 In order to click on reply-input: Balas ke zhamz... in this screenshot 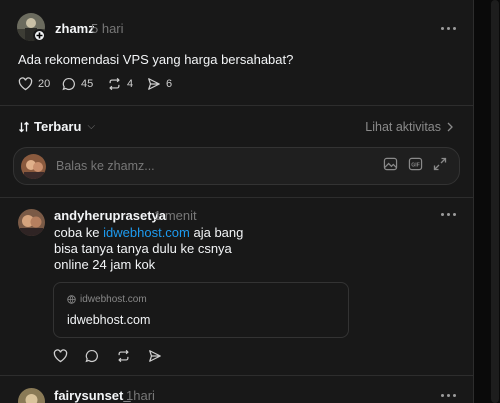, I will do `click(105, 166)`.